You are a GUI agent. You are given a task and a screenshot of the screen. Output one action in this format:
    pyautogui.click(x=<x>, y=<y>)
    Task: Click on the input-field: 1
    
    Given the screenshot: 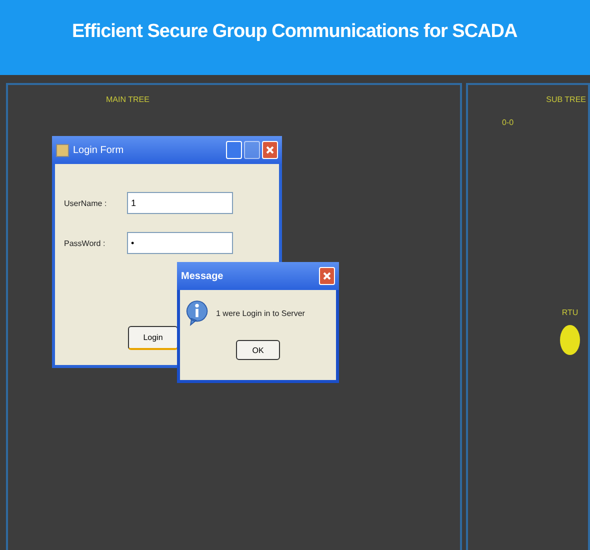 What is the action you would take?
    pyautogui.click(x=180, y=203)
    